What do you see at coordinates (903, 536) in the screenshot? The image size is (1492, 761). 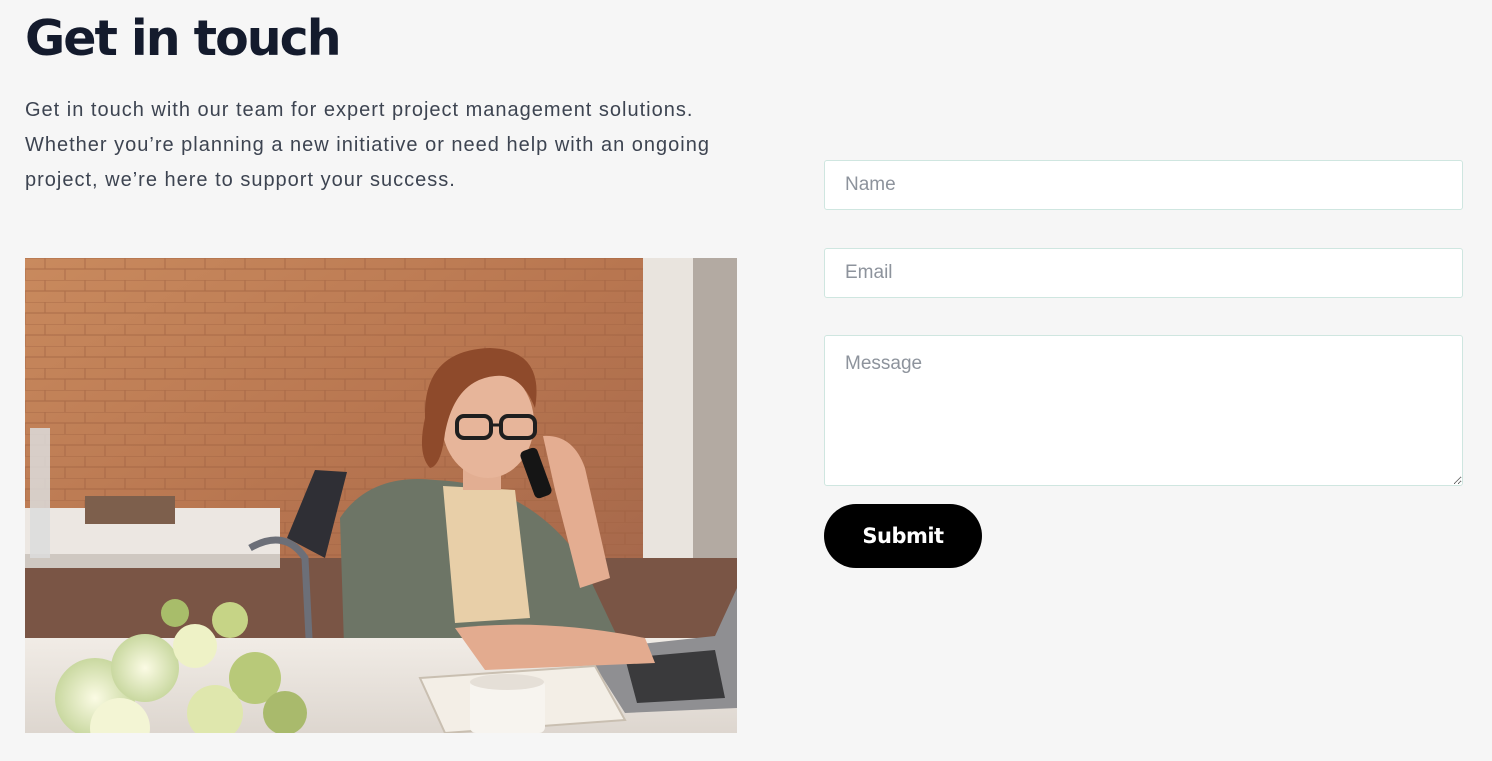 I see `submit-button: Submit` at bounding box center [903, 536].